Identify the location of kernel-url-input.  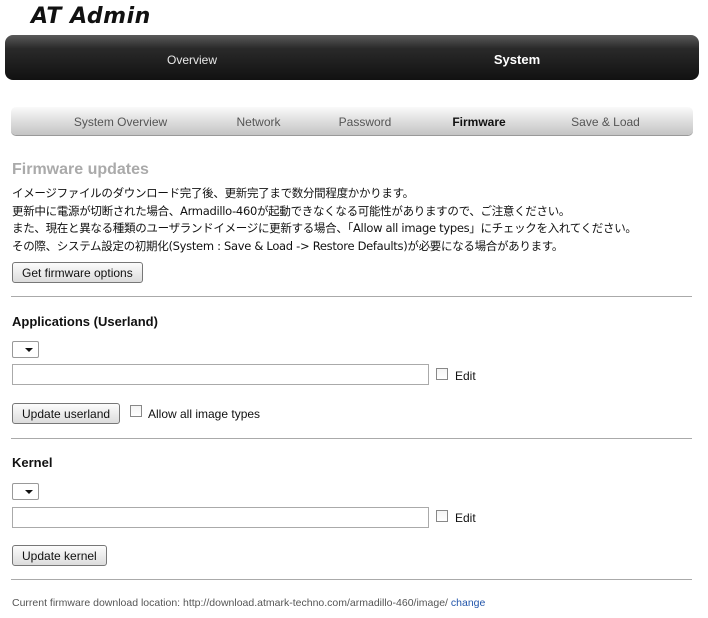
(220, 517).